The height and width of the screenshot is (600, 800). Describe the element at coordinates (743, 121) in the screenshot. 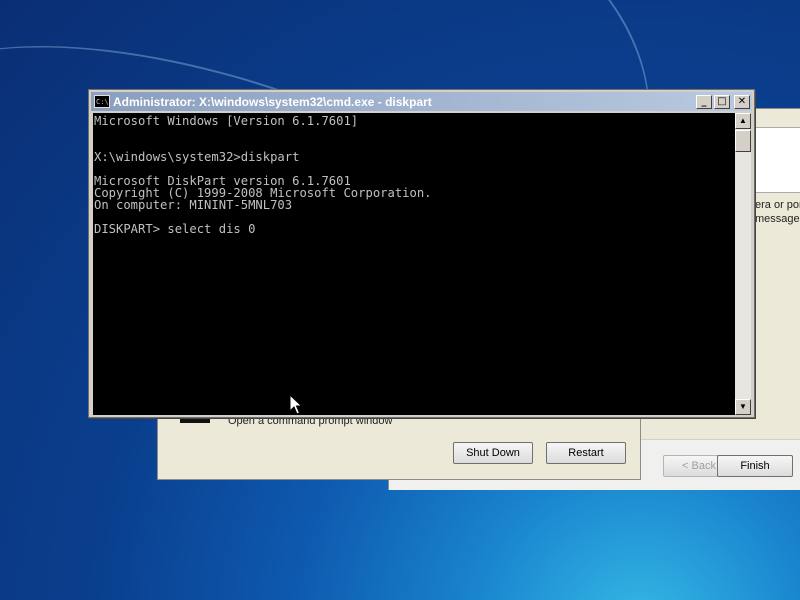

I see `scroll-up-button: ▲` at that location.